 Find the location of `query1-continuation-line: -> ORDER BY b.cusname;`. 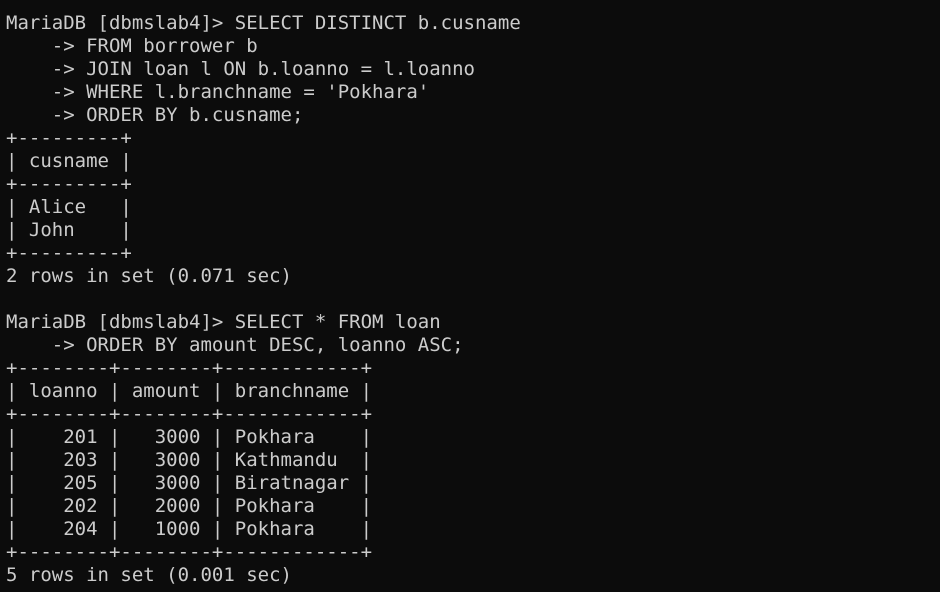

query1-continuation-line: -> ORDER BY b.cusname; is located at coordinates (155, 115).